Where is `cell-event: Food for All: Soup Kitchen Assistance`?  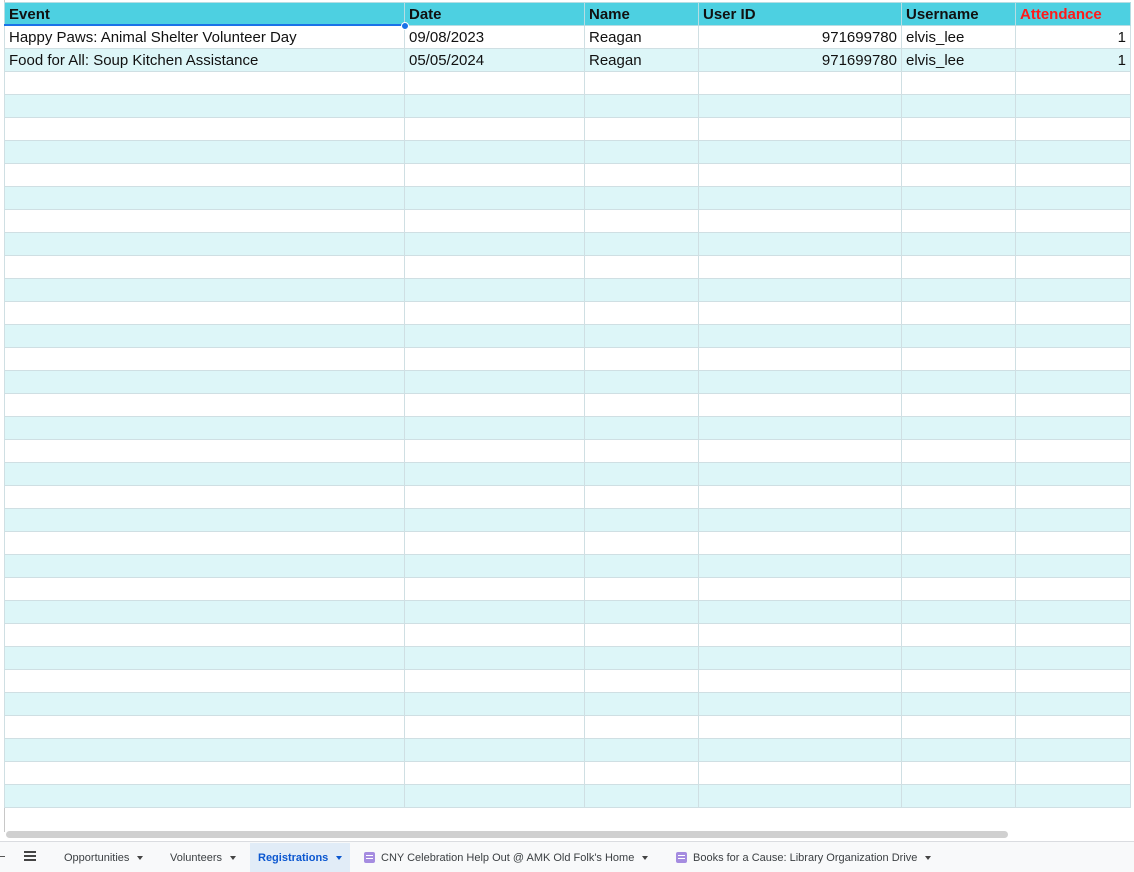 cell-event: Food for All: Soup Kitchen Assistance is located at coordinates (204, 60).